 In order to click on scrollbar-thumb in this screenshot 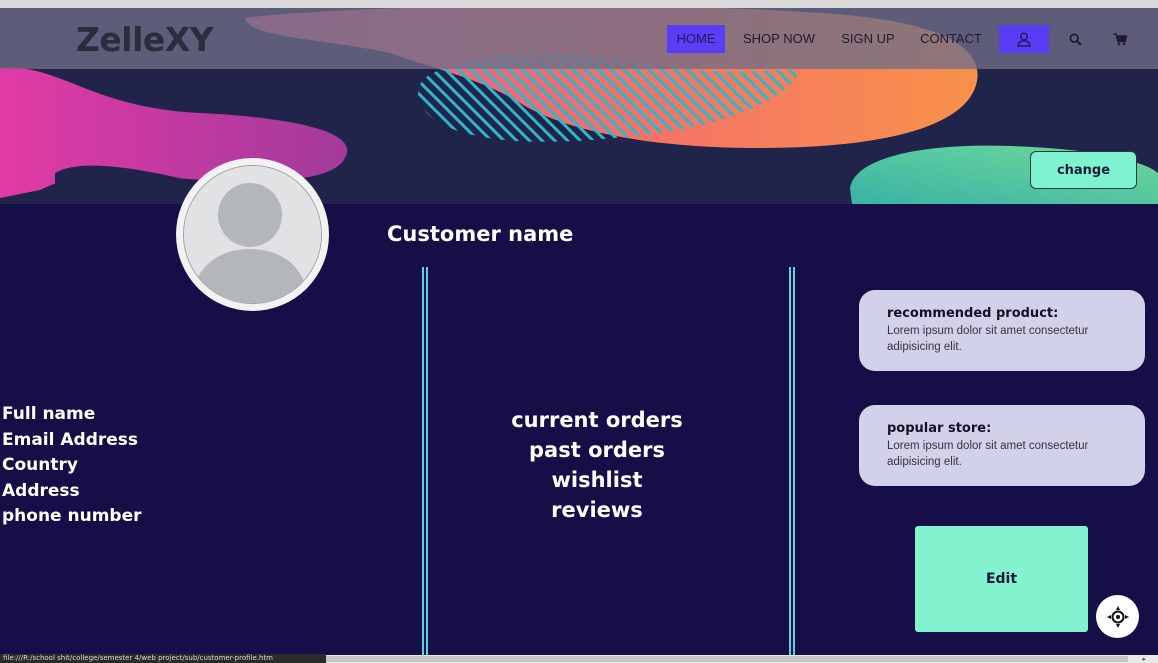, I will do `click(727, 659)`.